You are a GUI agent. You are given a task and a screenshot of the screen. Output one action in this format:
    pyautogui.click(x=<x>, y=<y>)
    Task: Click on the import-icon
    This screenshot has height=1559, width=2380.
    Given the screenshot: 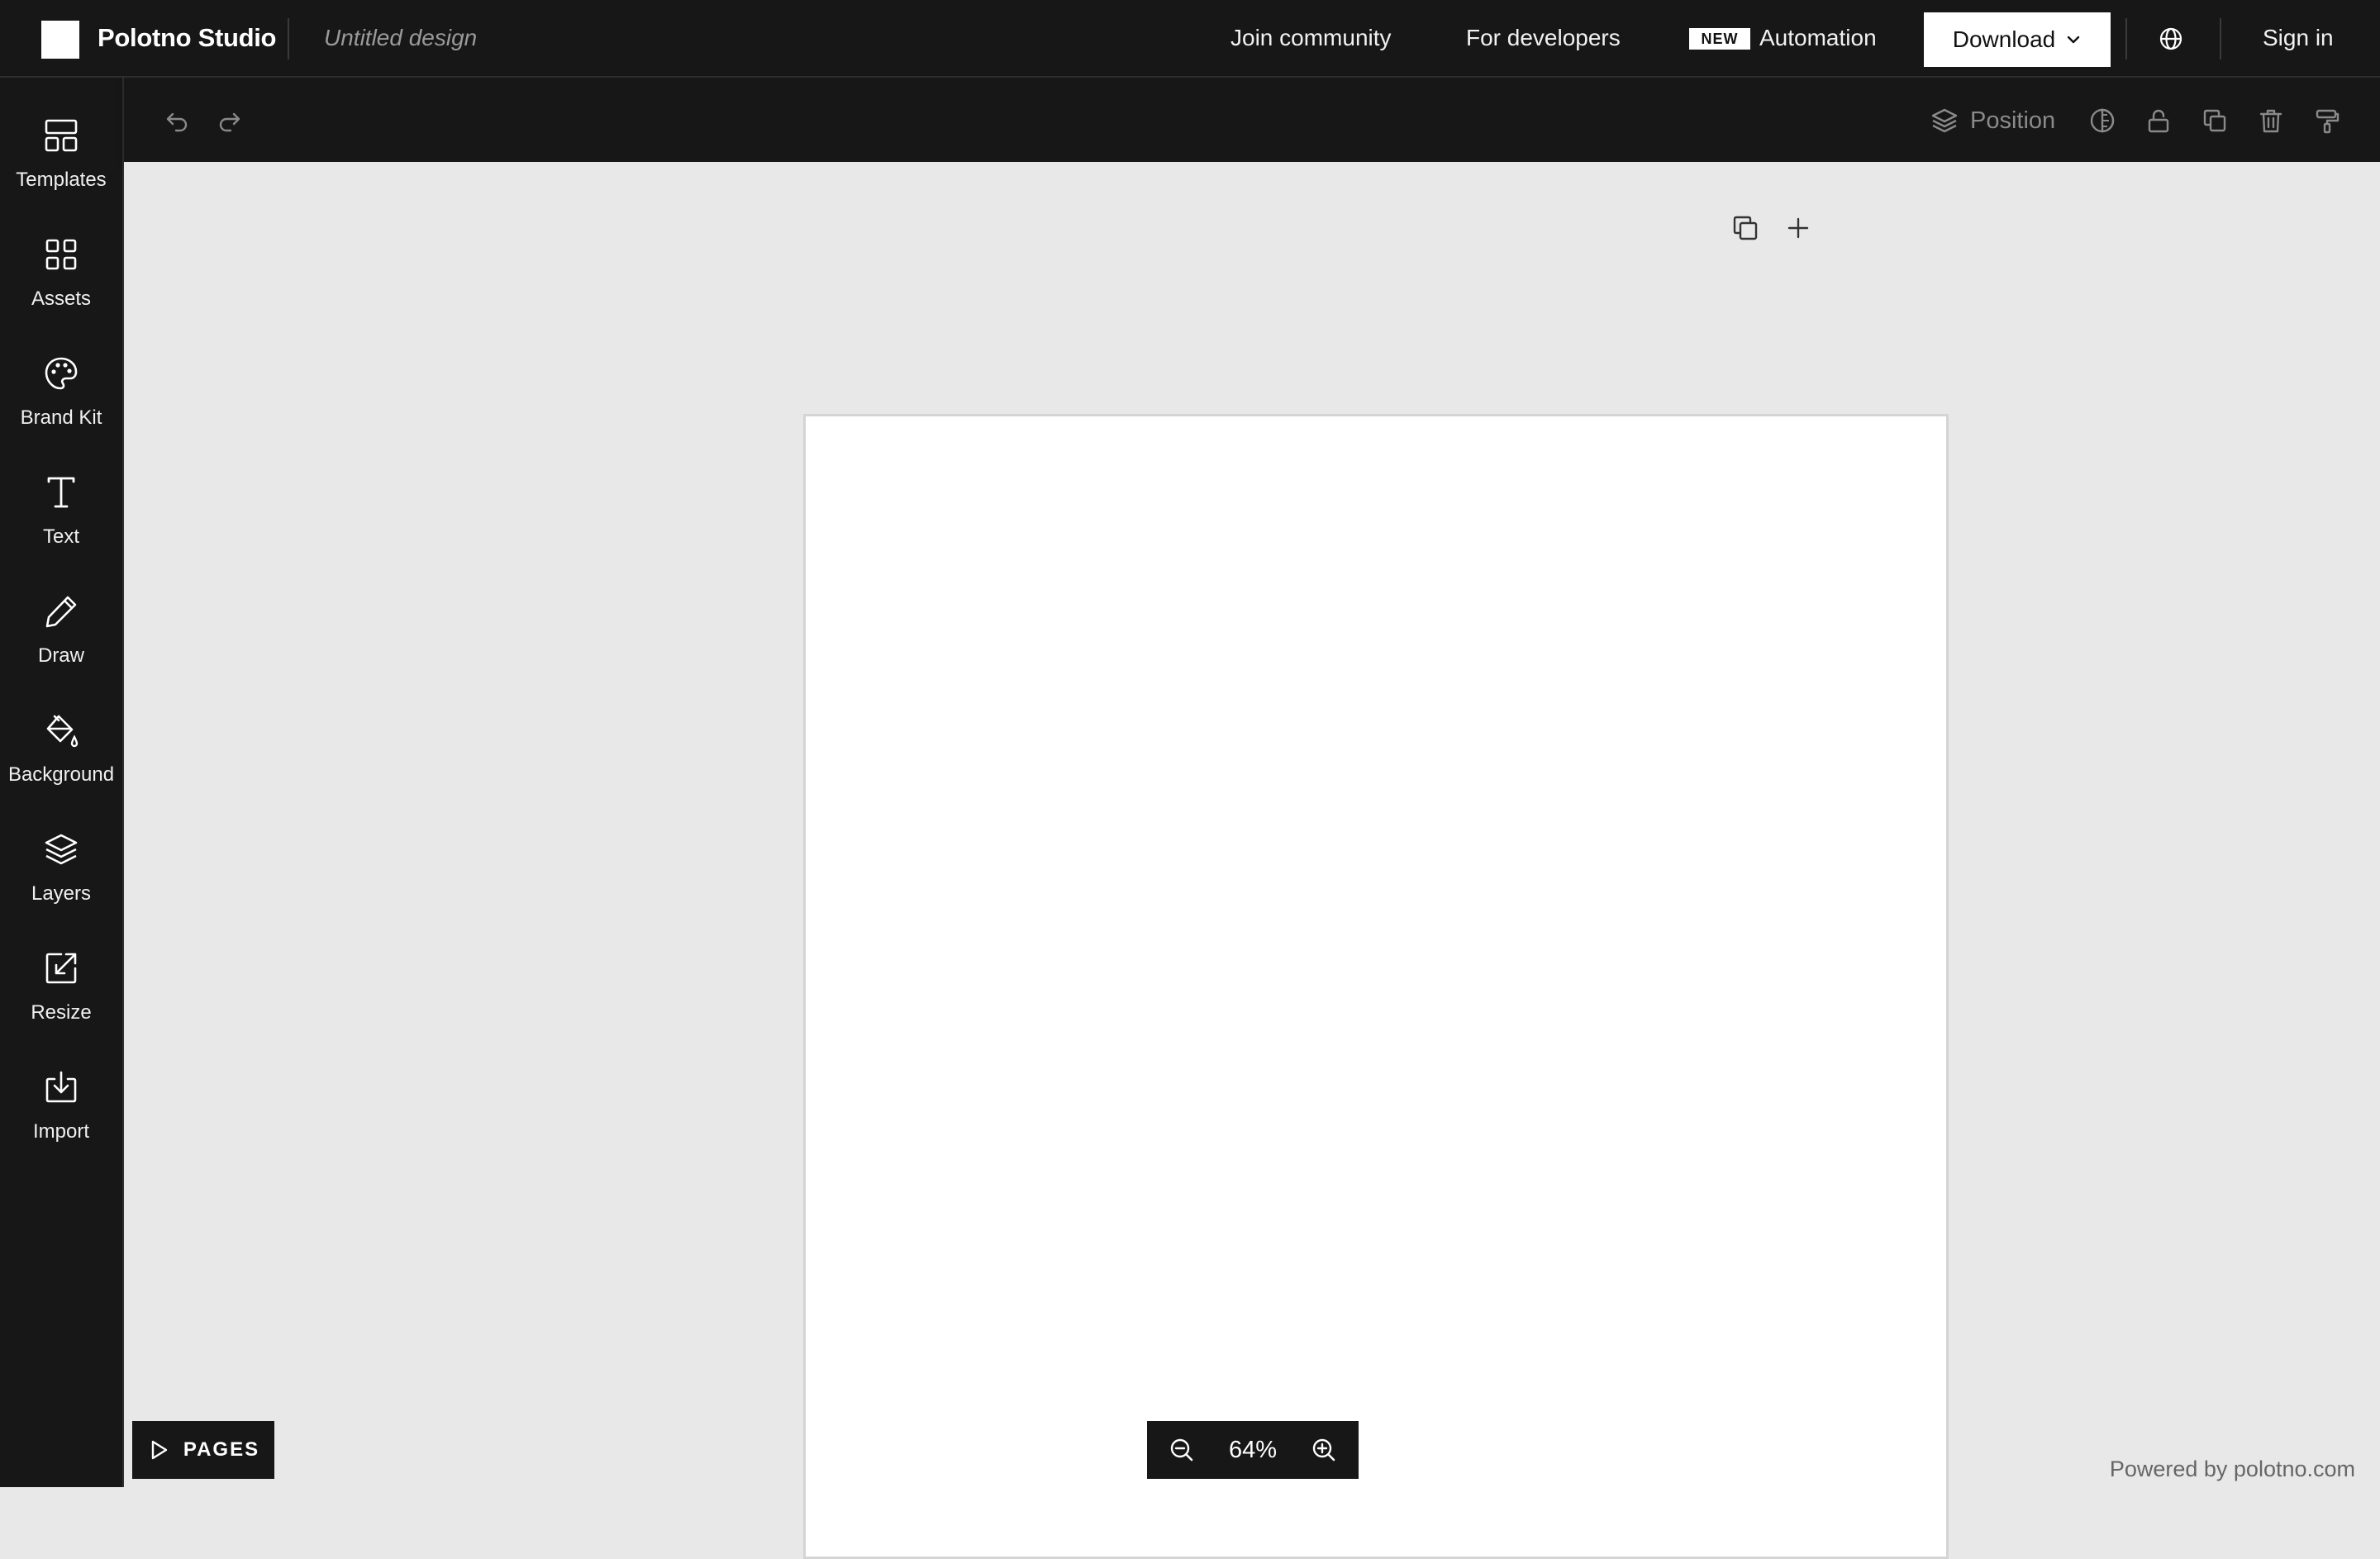 What is the action you would take?
    pyautogui.click(x=61, y=1087)
    